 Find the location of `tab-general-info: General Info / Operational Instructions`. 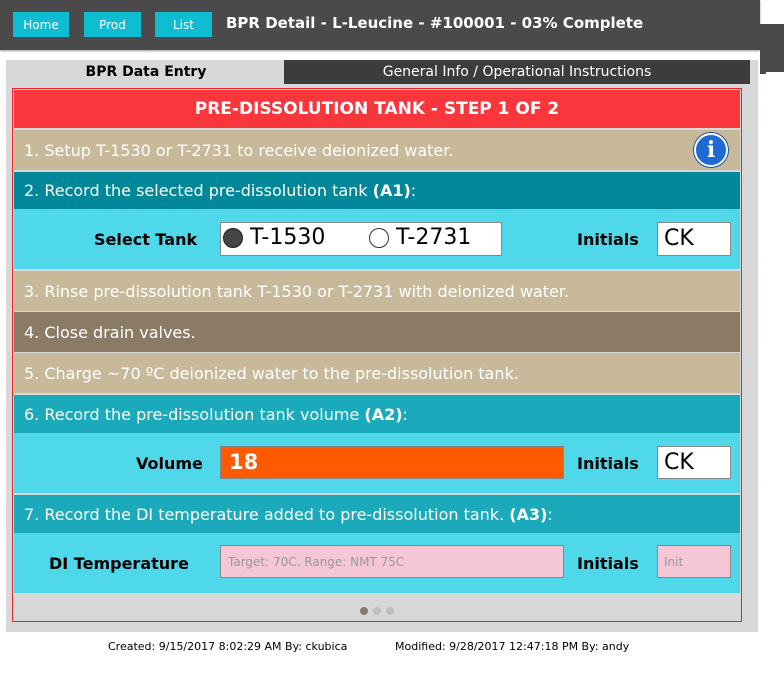

tab-general-info: General Info / Operational Instructions is located at coordinates (517, 72).